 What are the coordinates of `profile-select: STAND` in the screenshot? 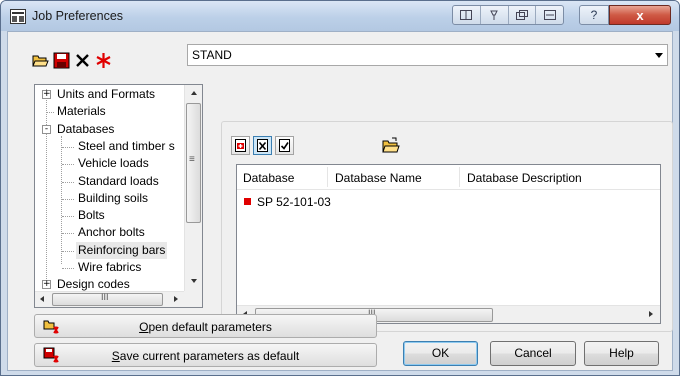 It's located at (427, 55).